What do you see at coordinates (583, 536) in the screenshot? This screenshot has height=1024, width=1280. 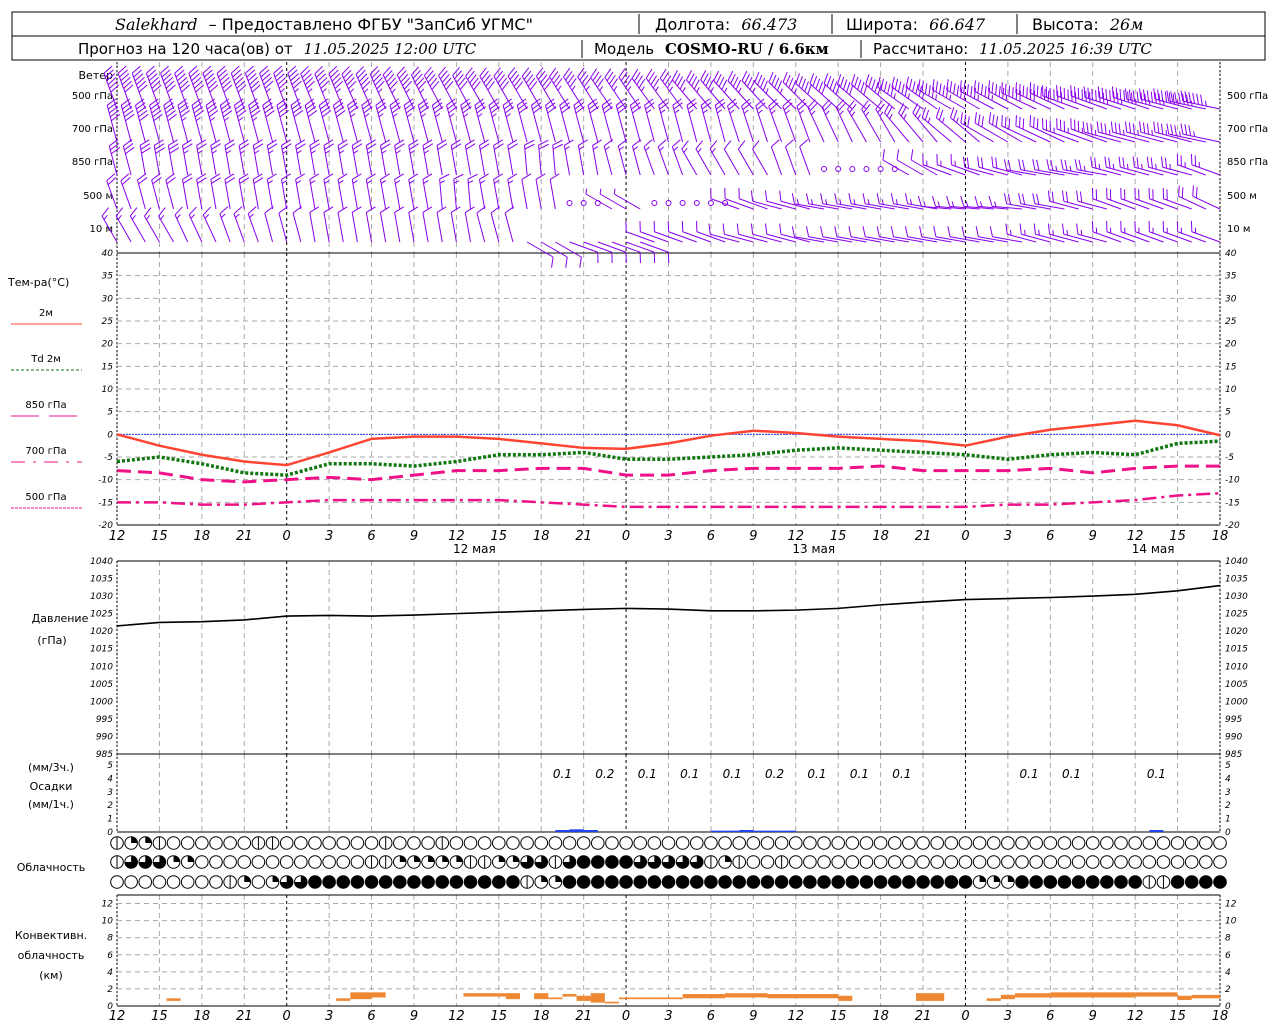 I see `x-tick-label: 21` at bounding box center [583, 536].